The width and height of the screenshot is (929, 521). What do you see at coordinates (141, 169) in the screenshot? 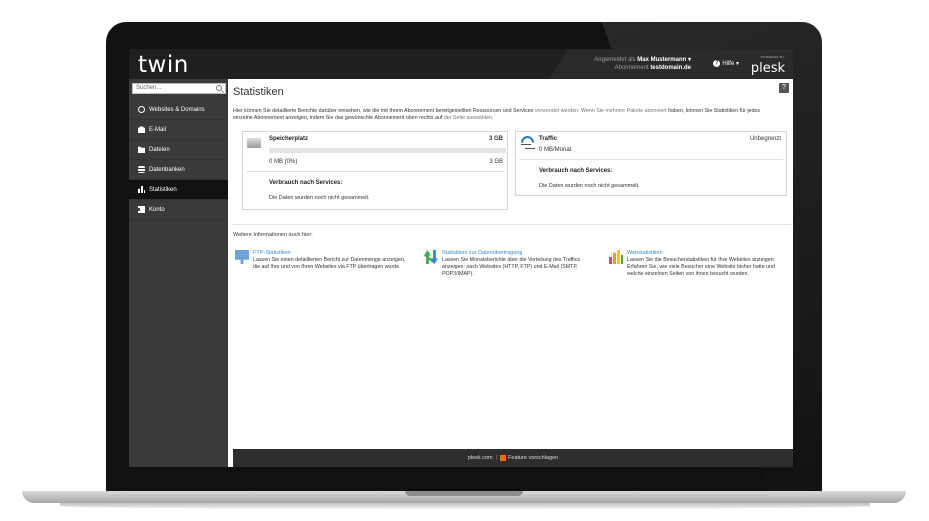
I see `database-icon` at bounding box center [141, 169].